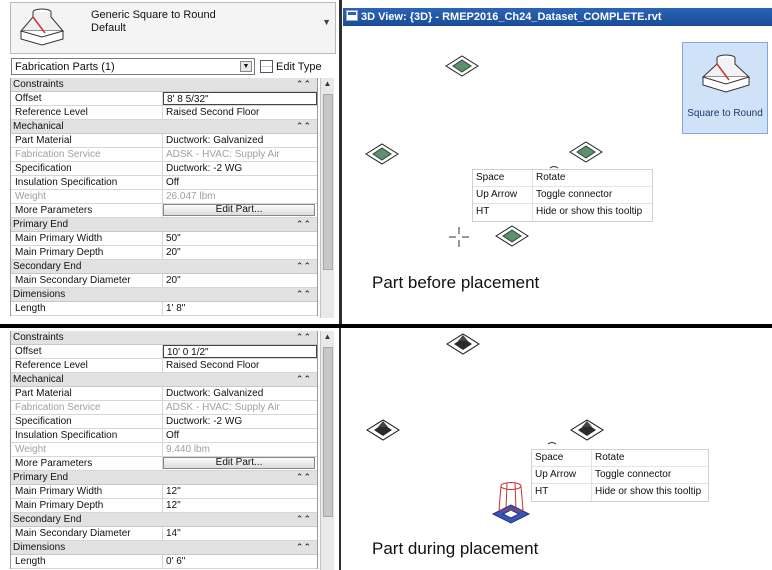 The image size is (772, 570). I want to click on row-offset: Offset 10' 0 1/2", so click(164, 352).